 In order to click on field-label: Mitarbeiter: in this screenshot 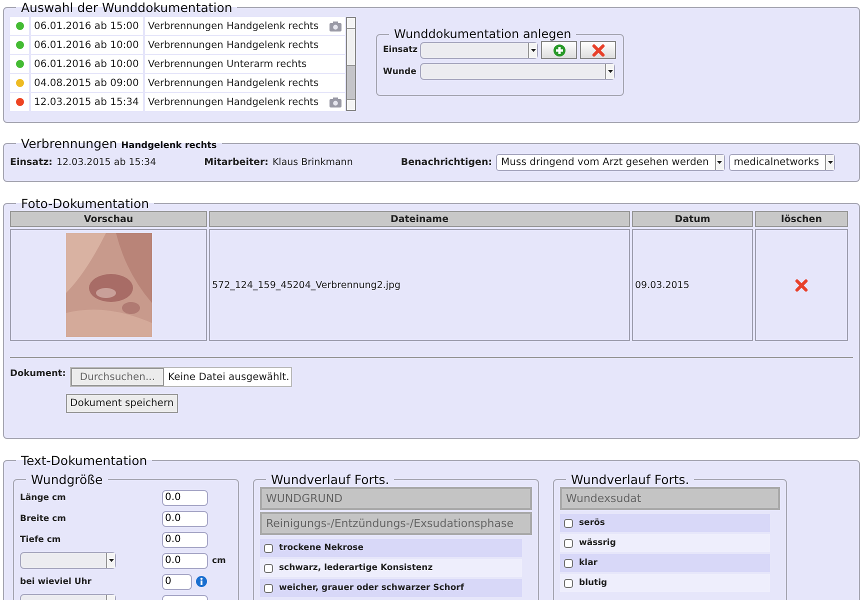, I will do `click(236, 162)`.